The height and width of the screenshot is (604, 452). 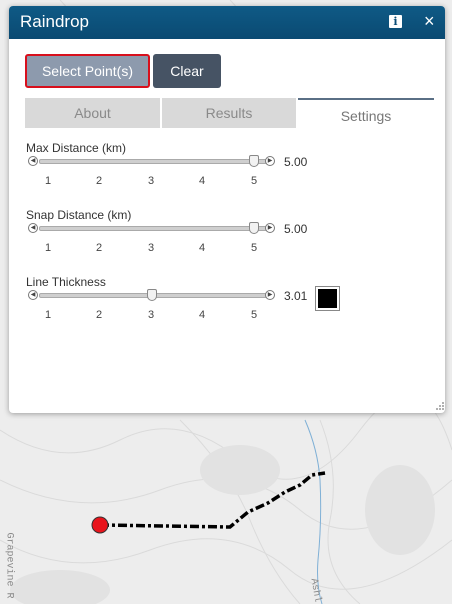 I want to click on tab-about: About, so click(x=92, y=113).